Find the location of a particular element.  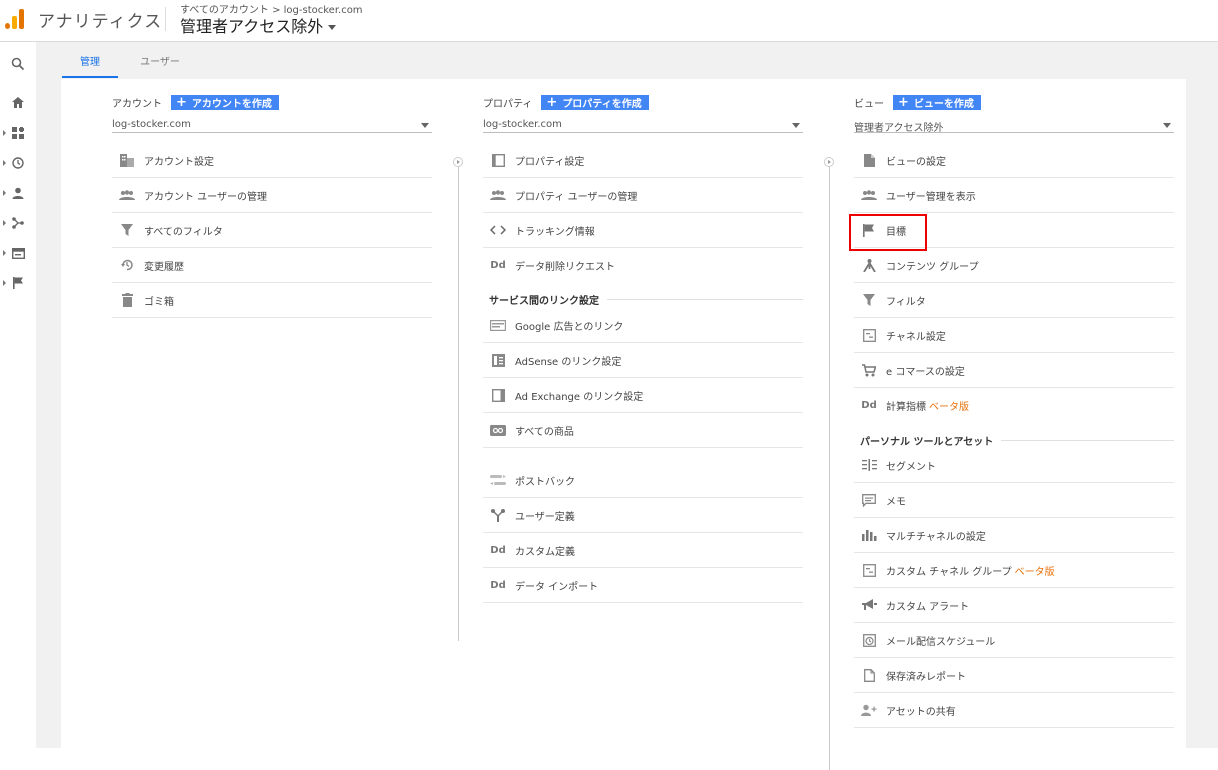

ad-exchange-link-label: Ad Exchange のリンク設定 is located at coordinates (579, 397).